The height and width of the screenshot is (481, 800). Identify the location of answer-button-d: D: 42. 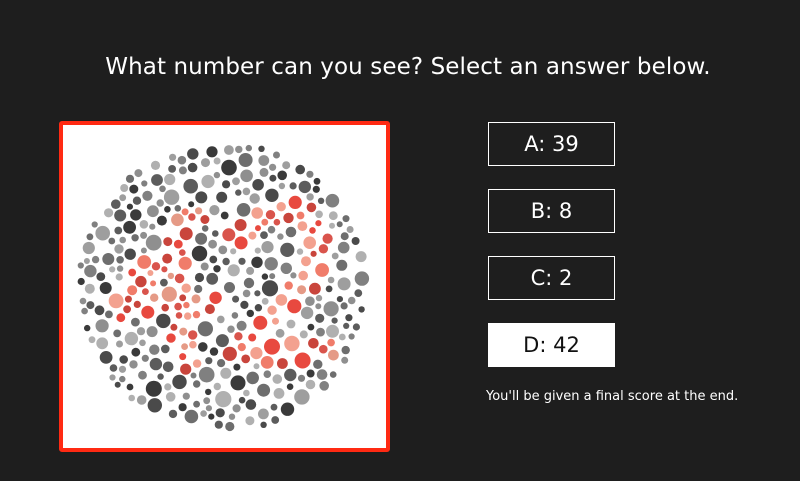
(551, 345).